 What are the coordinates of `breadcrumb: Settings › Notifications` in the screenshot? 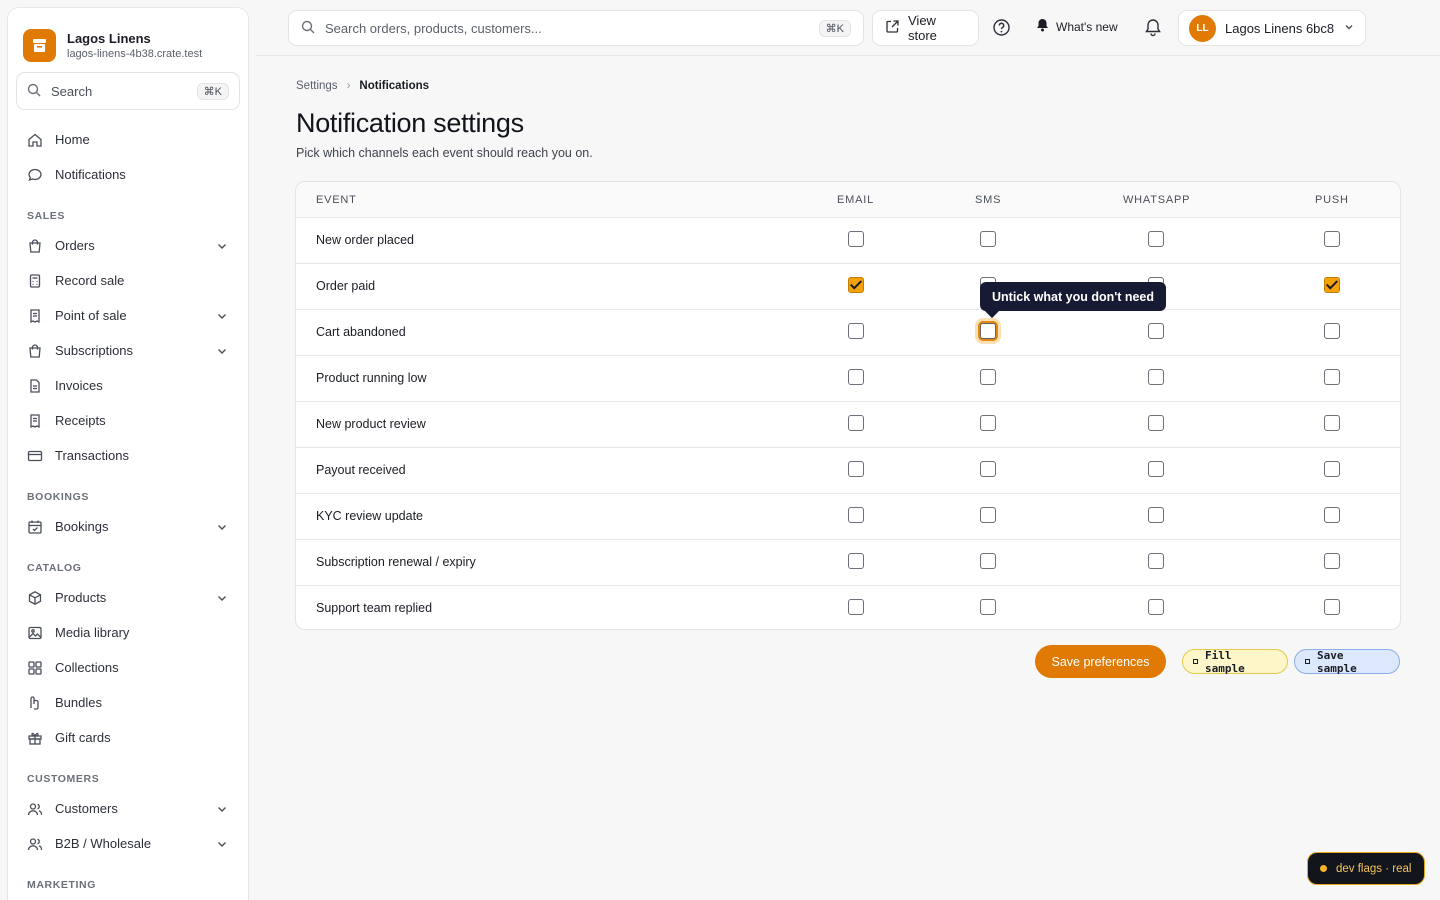 It's located at (362, 86).